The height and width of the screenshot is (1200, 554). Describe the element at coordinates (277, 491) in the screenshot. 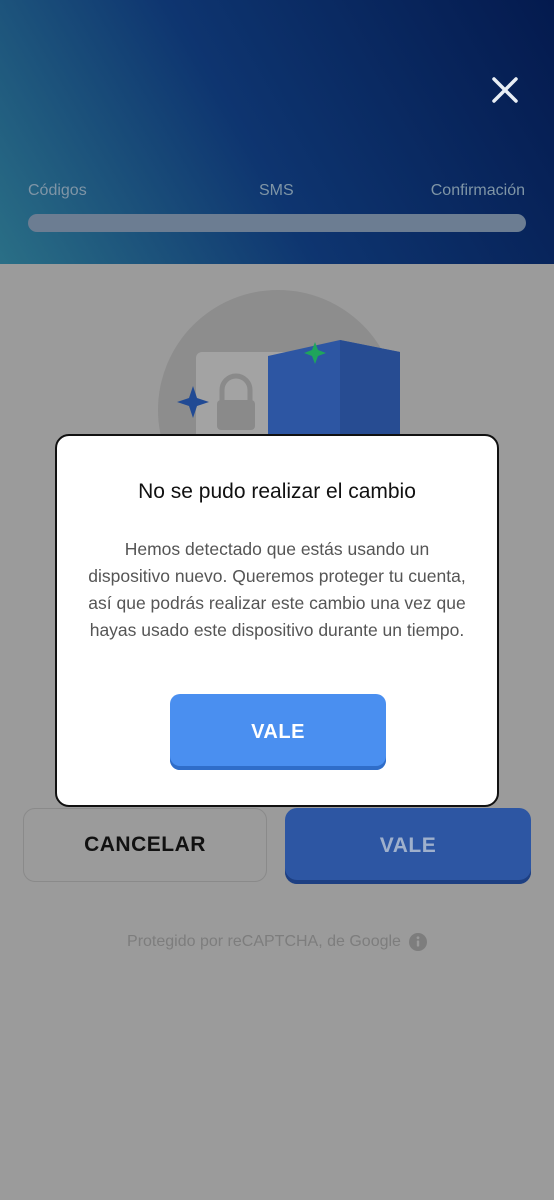

I see `dialog-title: No se pudo realizar el cambio` at that location.